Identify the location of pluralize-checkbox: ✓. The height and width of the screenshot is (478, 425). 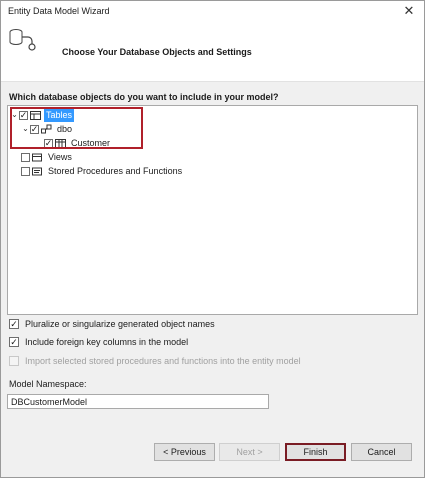
(14, 324).